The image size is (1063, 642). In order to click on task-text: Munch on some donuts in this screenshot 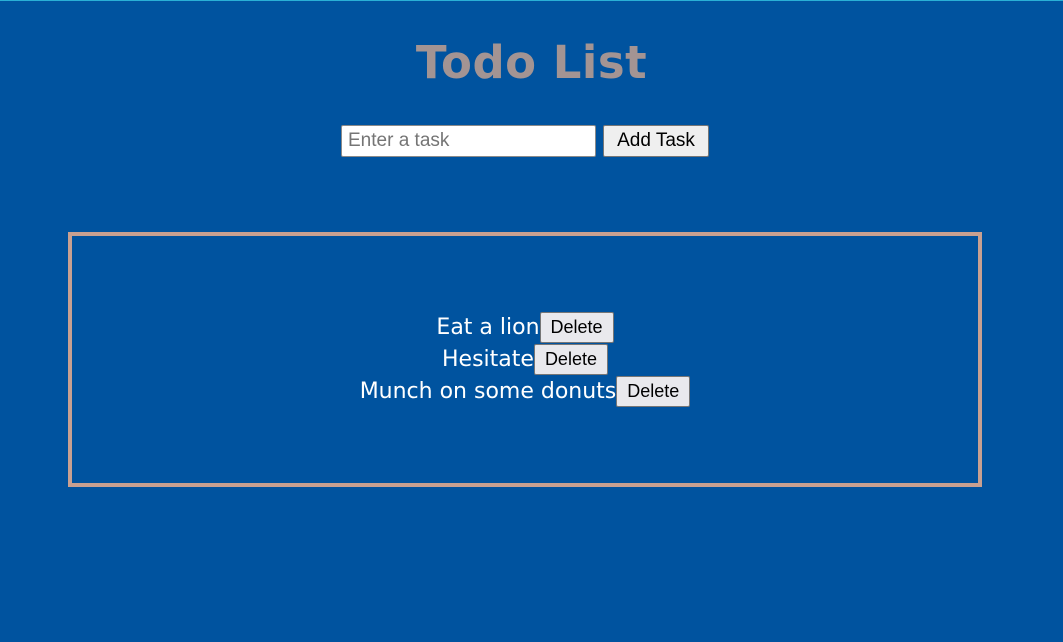, I will do `click(488, 391)`.